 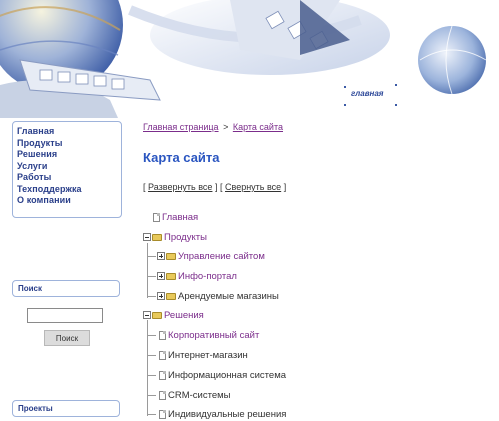 I want to click on tree-node-info-system: Информационная система, so click(x=217, y=375).